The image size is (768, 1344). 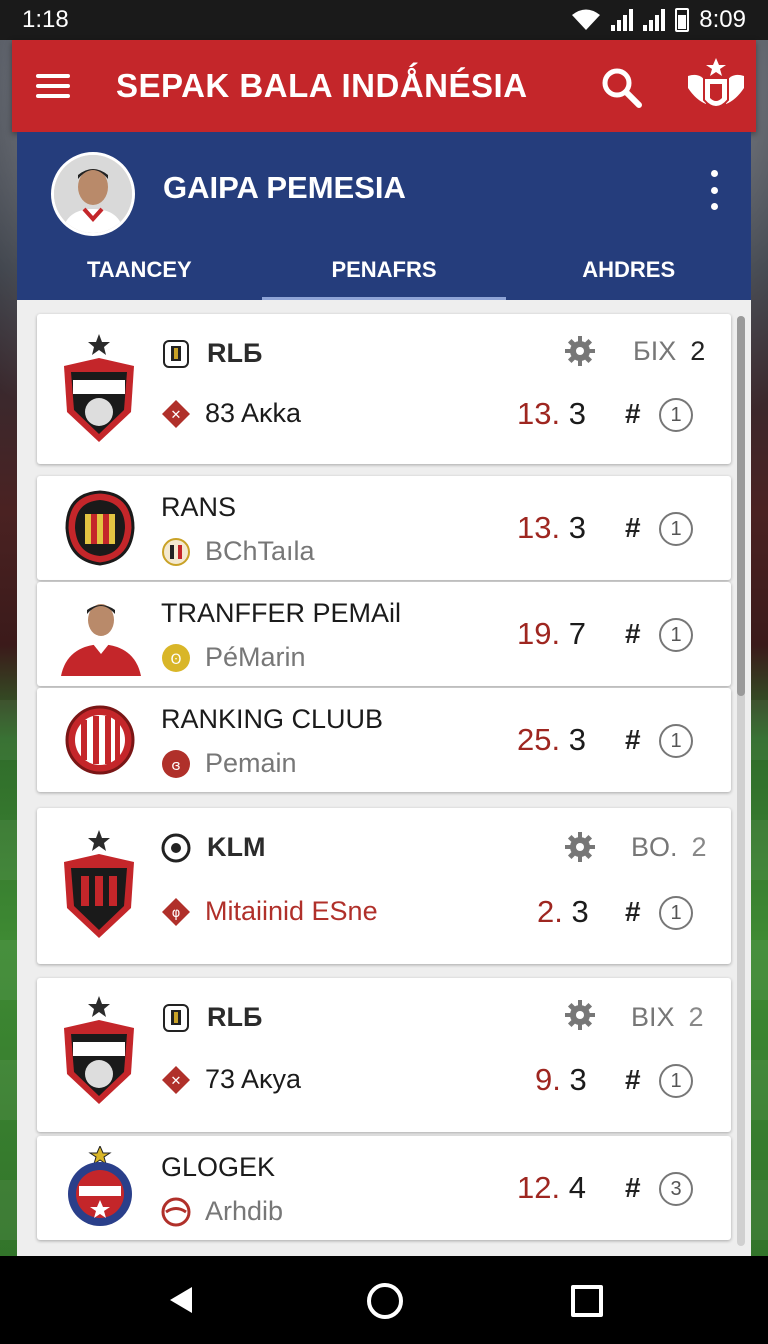 I want to click on svg-text: ʘ, so click(x=175, y=660).